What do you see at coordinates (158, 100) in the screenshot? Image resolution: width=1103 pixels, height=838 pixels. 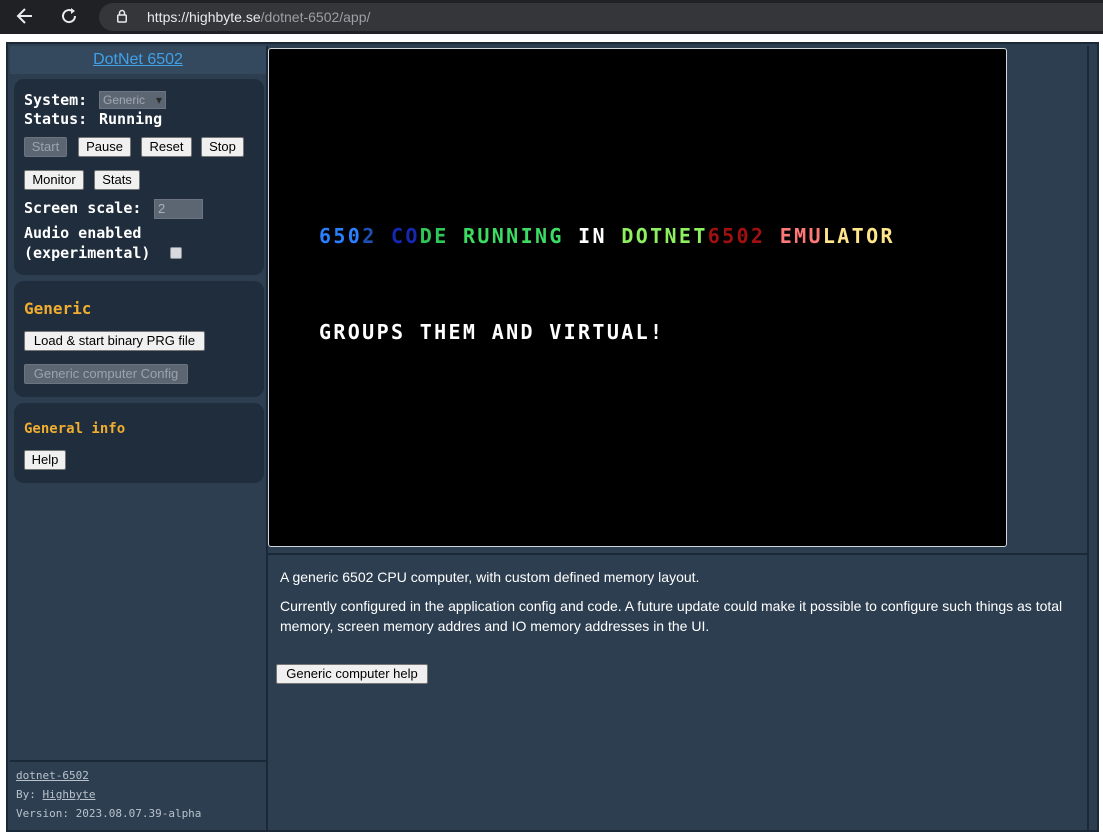 I see `chevron-down-icon: ▾` at bounding box center [158, 100].